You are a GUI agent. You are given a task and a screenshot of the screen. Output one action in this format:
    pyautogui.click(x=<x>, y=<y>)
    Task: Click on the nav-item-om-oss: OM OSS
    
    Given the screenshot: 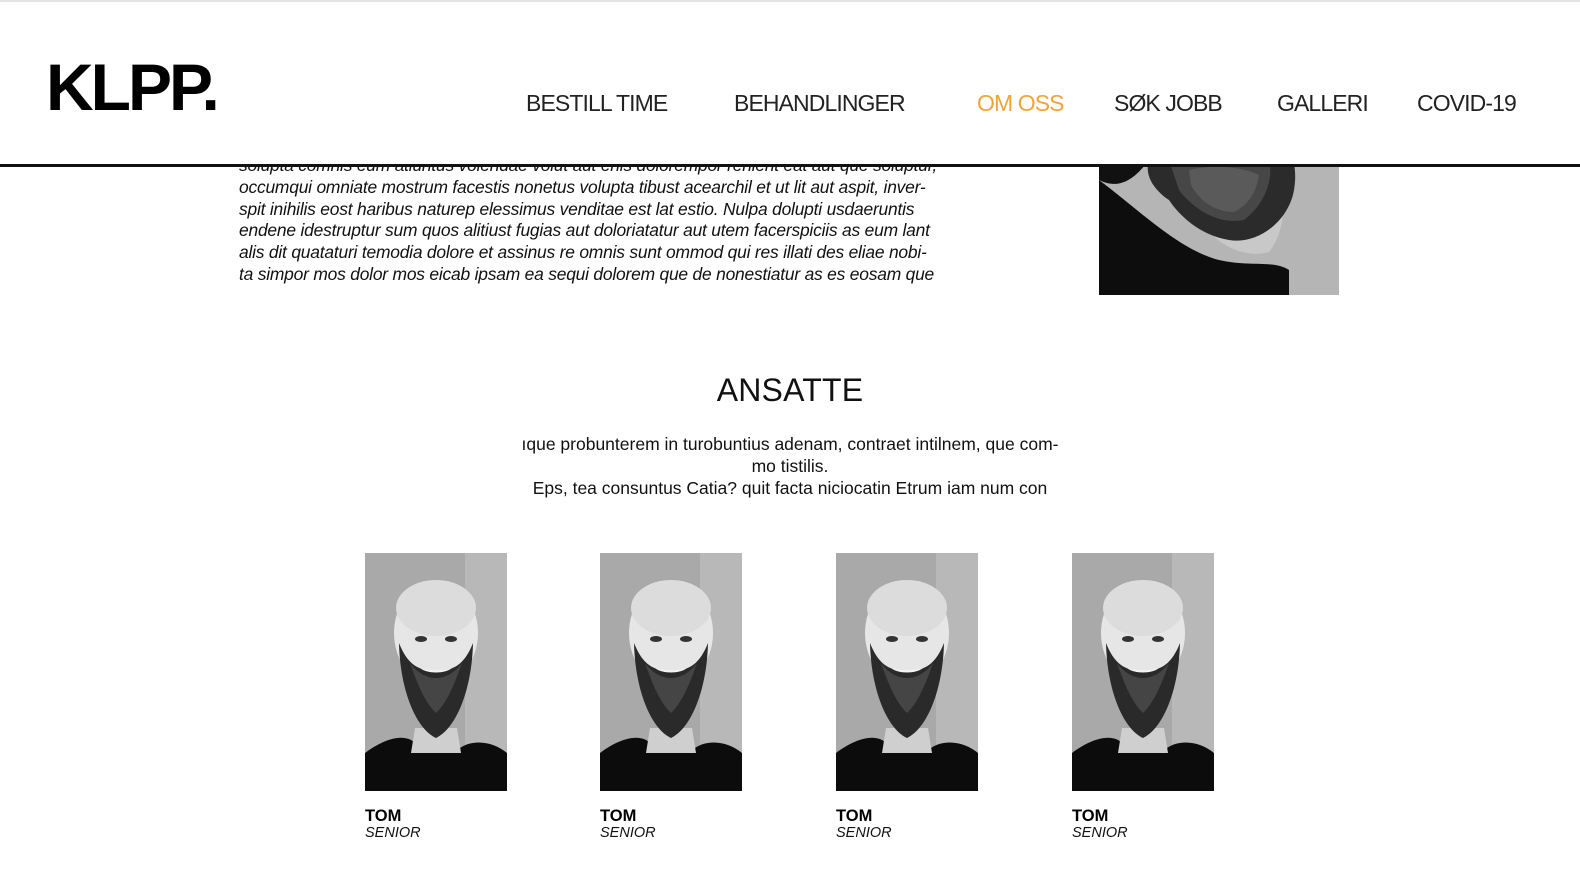 What is the action you would take?
    pyautogui.click(x=1021, y=103)
    